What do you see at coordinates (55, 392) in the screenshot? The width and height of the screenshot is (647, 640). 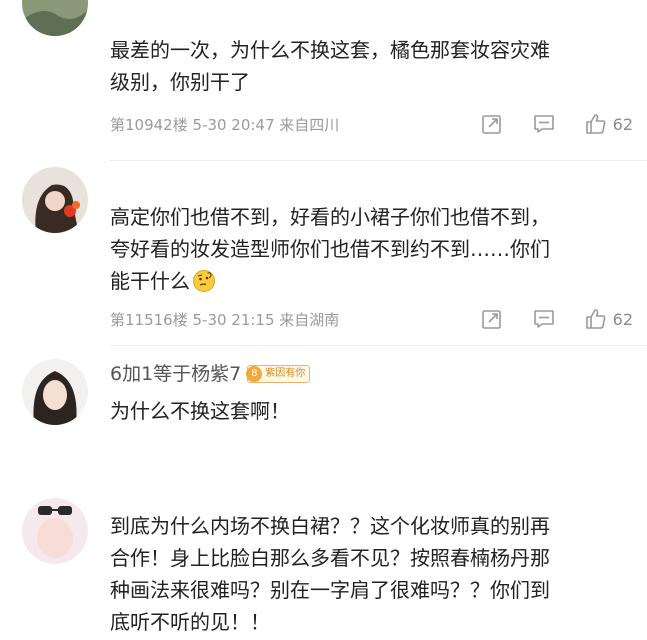 I see `avatar-portrait-icon` at bounding box center [55, 392].